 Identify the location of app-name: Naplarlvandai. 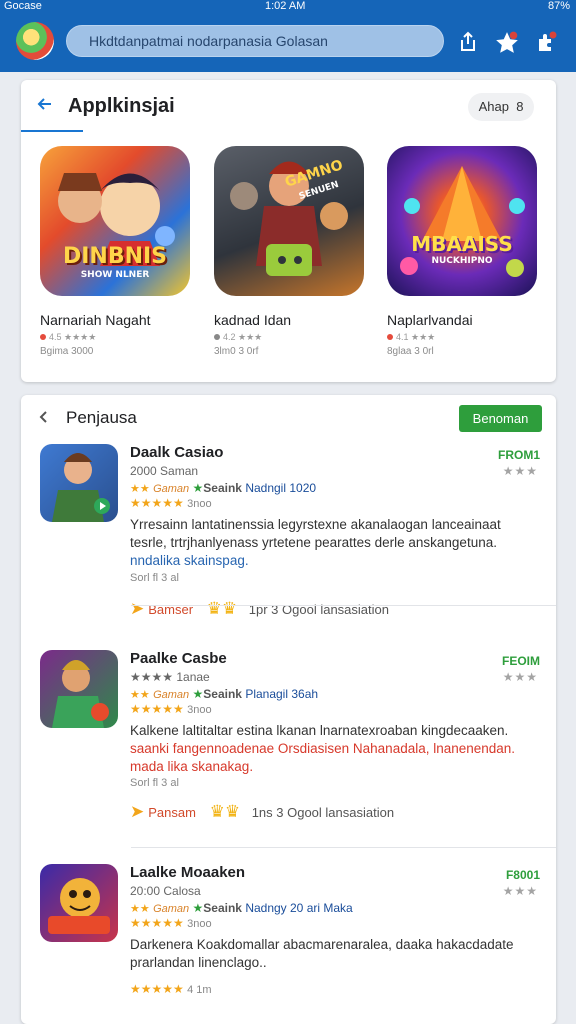
(430, 320).